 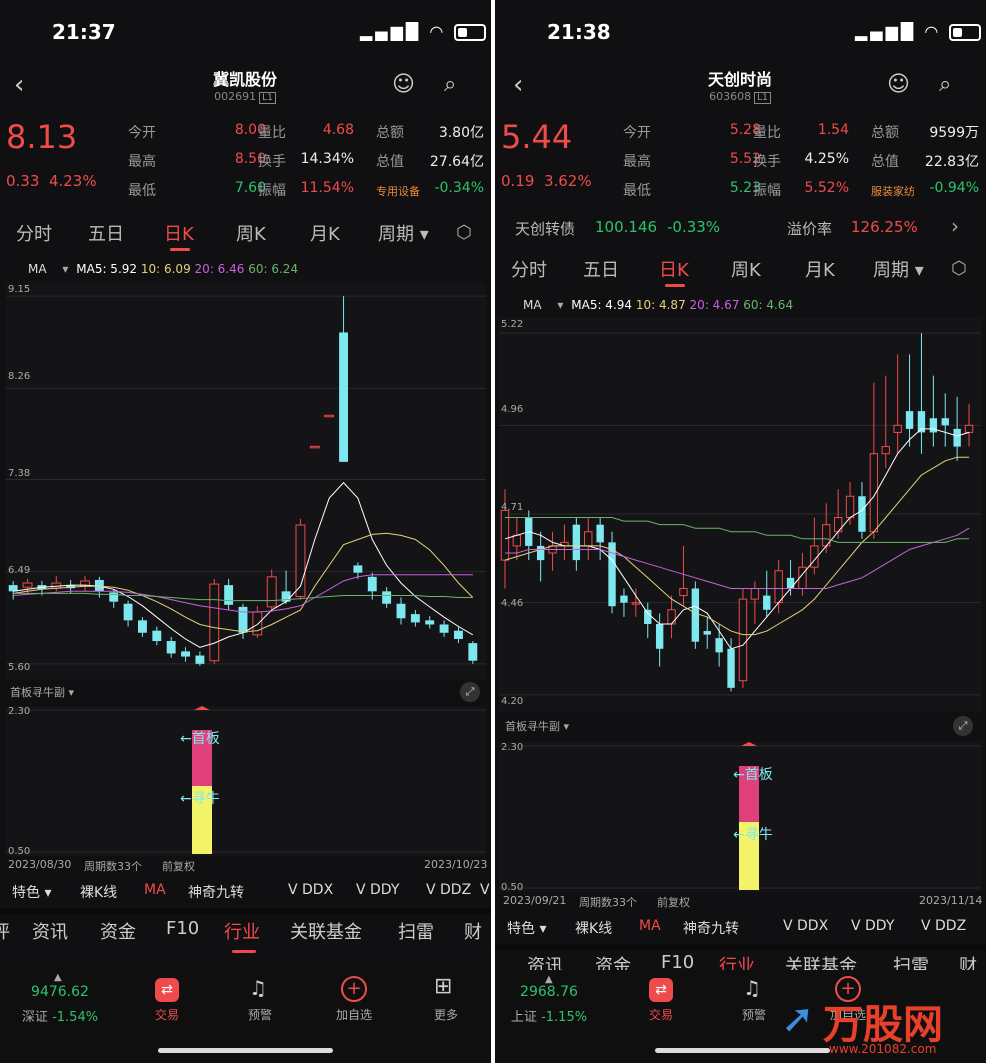 I want to click on y-axis-label: 7.38, so click(x=19, y=473).